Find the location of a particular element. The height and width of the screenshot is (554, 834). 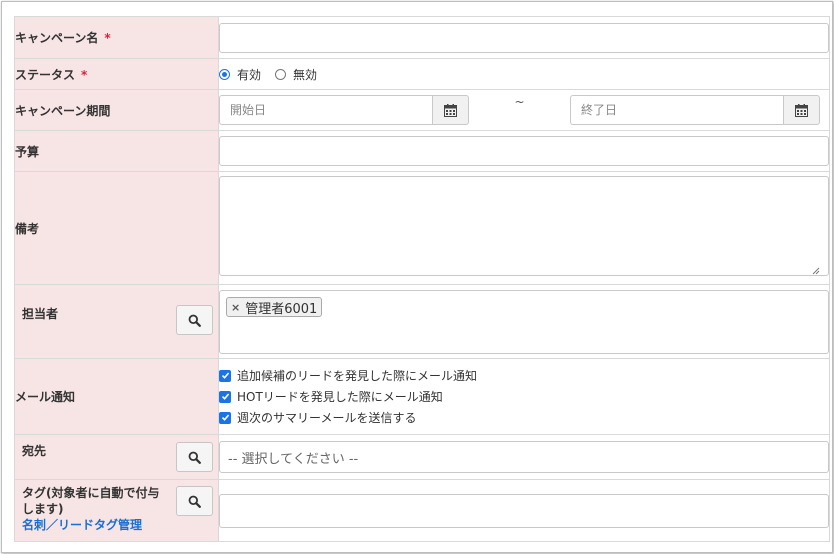

mail-notify-label: メール通知 is located at coordinates (45, 397).